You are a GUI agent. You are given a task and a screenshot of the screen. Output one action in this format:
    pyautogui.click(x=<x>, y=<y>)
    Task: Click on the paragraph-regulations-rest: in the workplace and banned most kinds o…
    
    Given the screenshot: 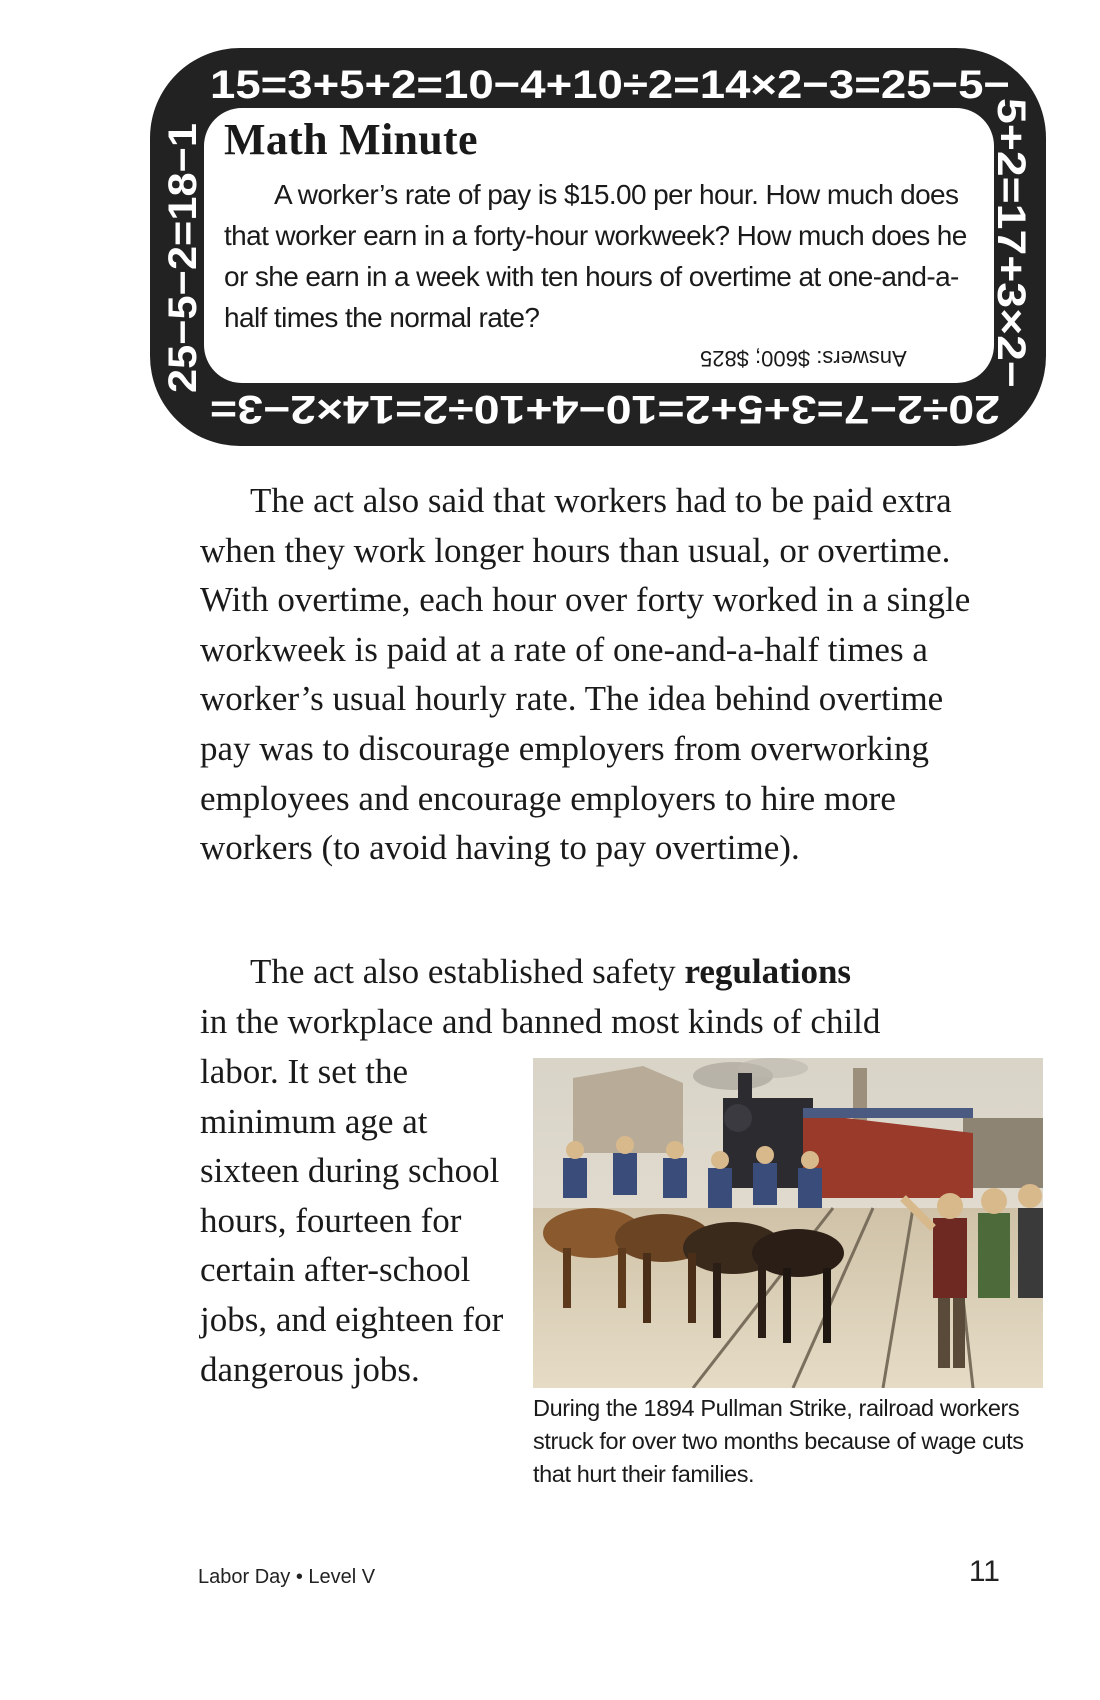 What is the action you would take?
    pyautogui.click(x=540, y=1021)
    